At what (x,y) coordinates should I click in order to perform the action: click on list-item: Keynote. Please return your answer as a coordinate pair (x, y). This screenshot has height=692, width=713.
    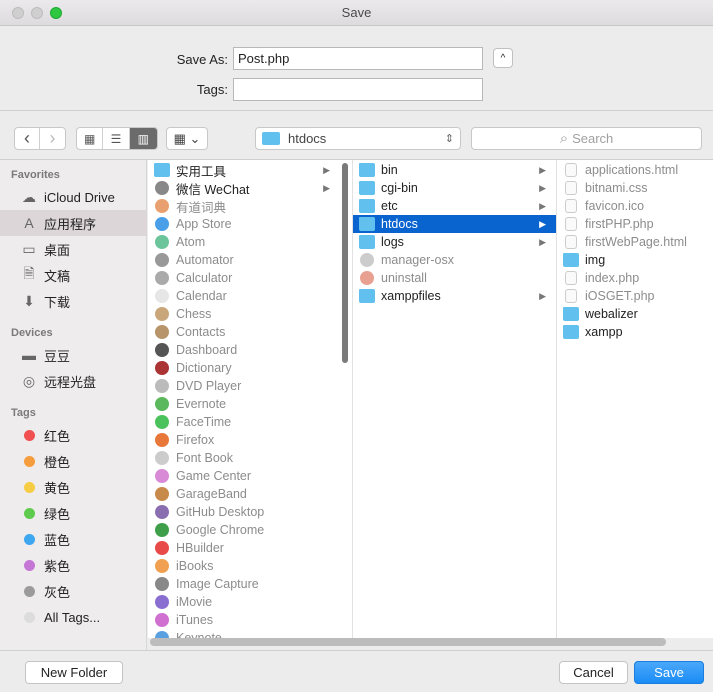
    Looking at the image, I should click on (244, 633).